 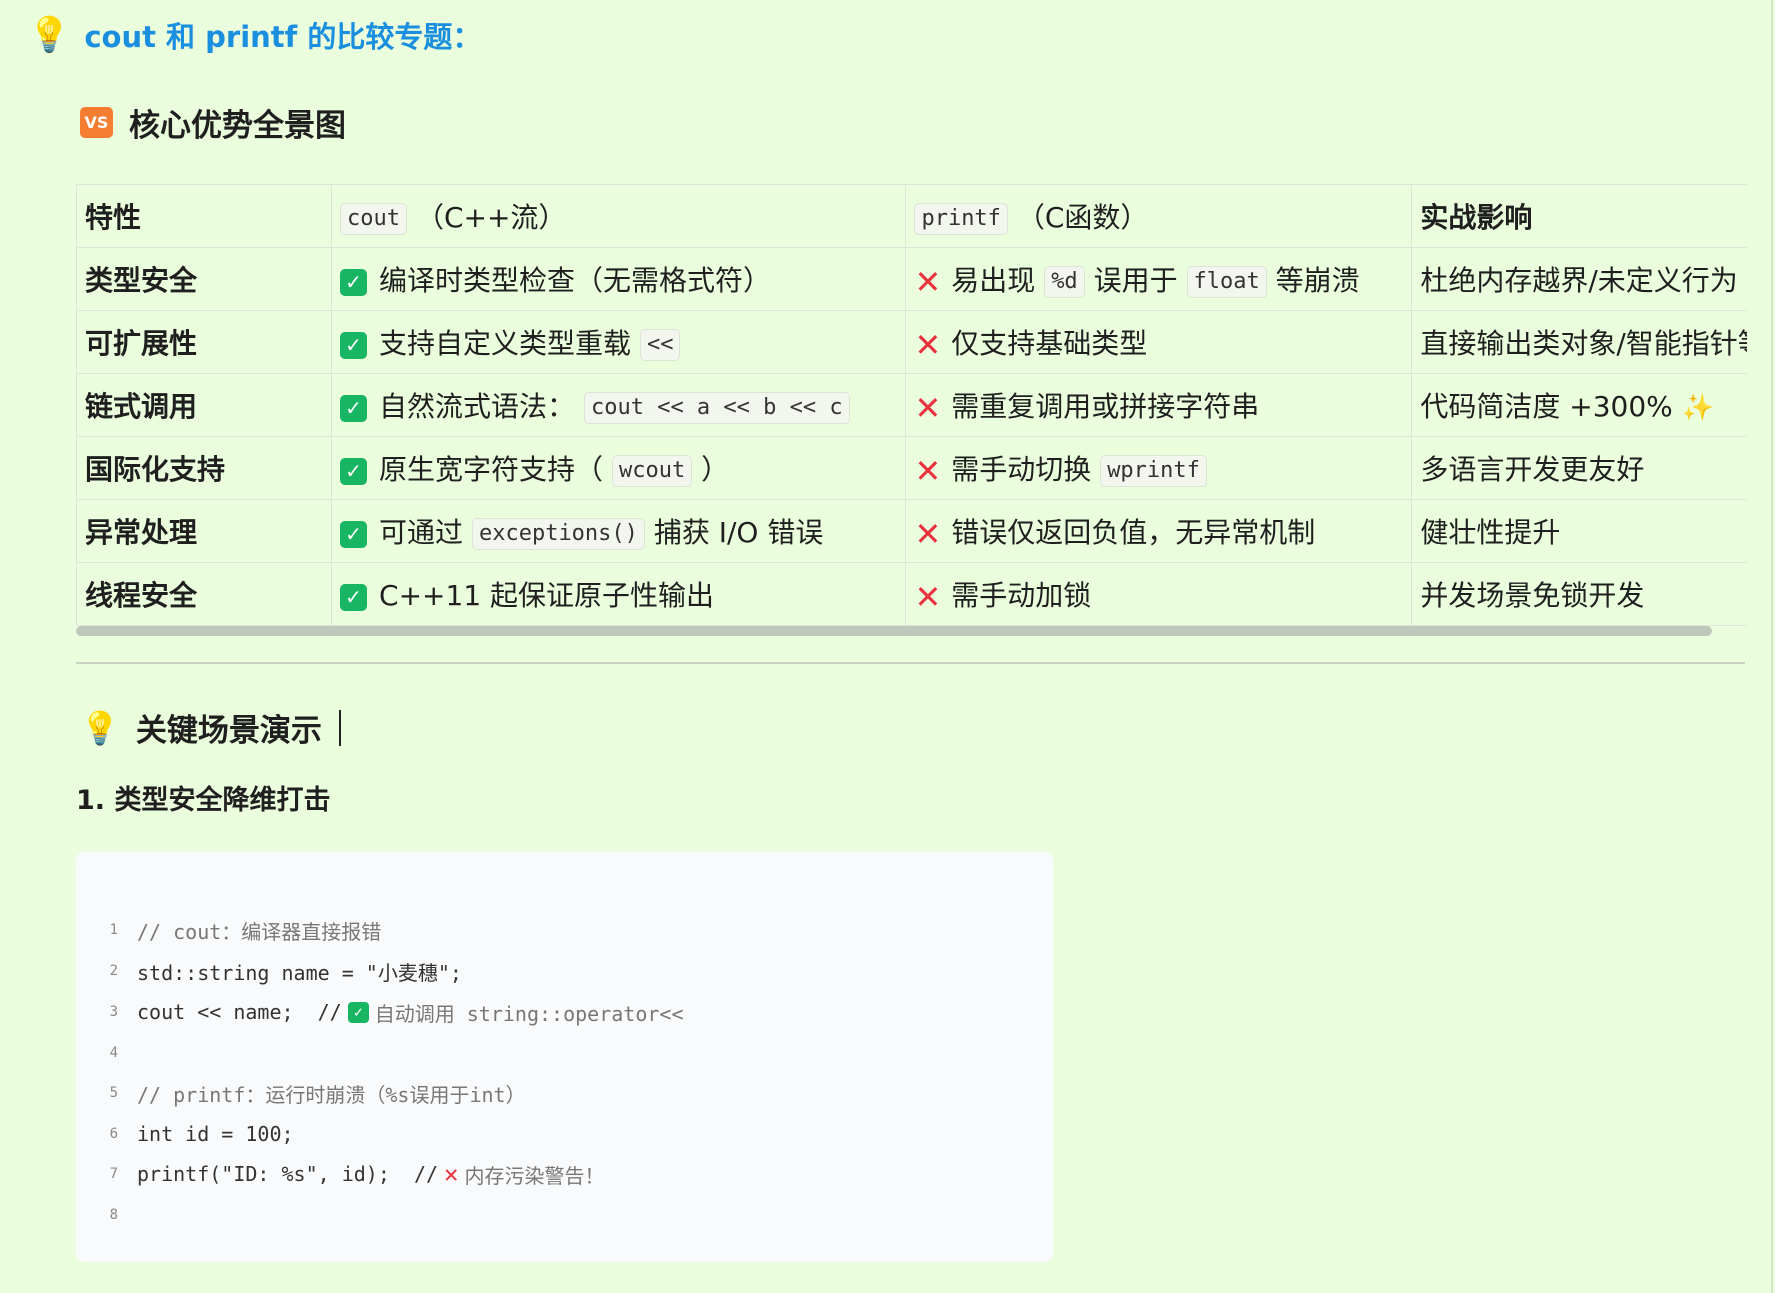 What do you see at coordinates (1698, 408) in the screenshot?
I see `sparkles-icon: ✨` at bounding box center [1698, 408].